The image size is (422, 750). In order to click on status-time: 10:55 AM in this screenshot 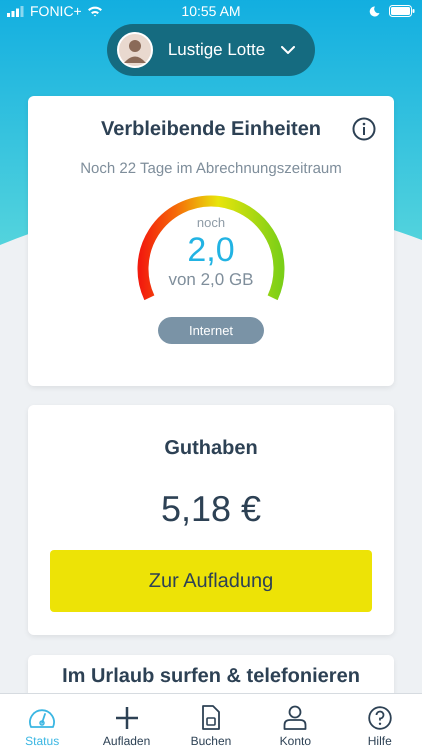, I will do `click(211, 11)`.